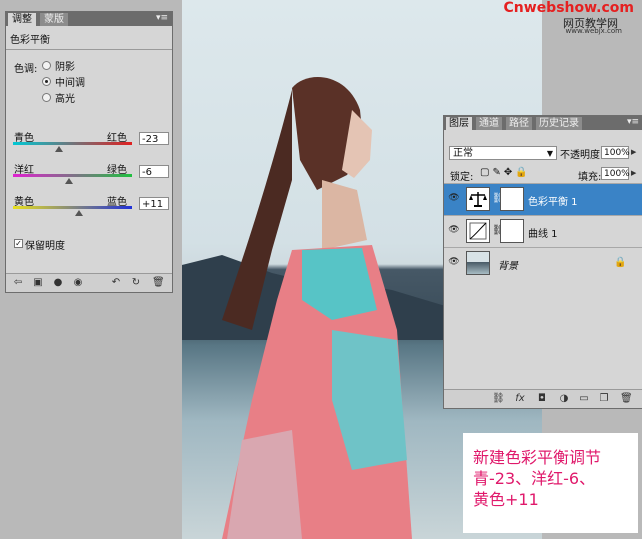  What do you see at coordinates (26, 69) in the screenshot?
I see `tone-label: 色调:` at bounding box center [26, 69].